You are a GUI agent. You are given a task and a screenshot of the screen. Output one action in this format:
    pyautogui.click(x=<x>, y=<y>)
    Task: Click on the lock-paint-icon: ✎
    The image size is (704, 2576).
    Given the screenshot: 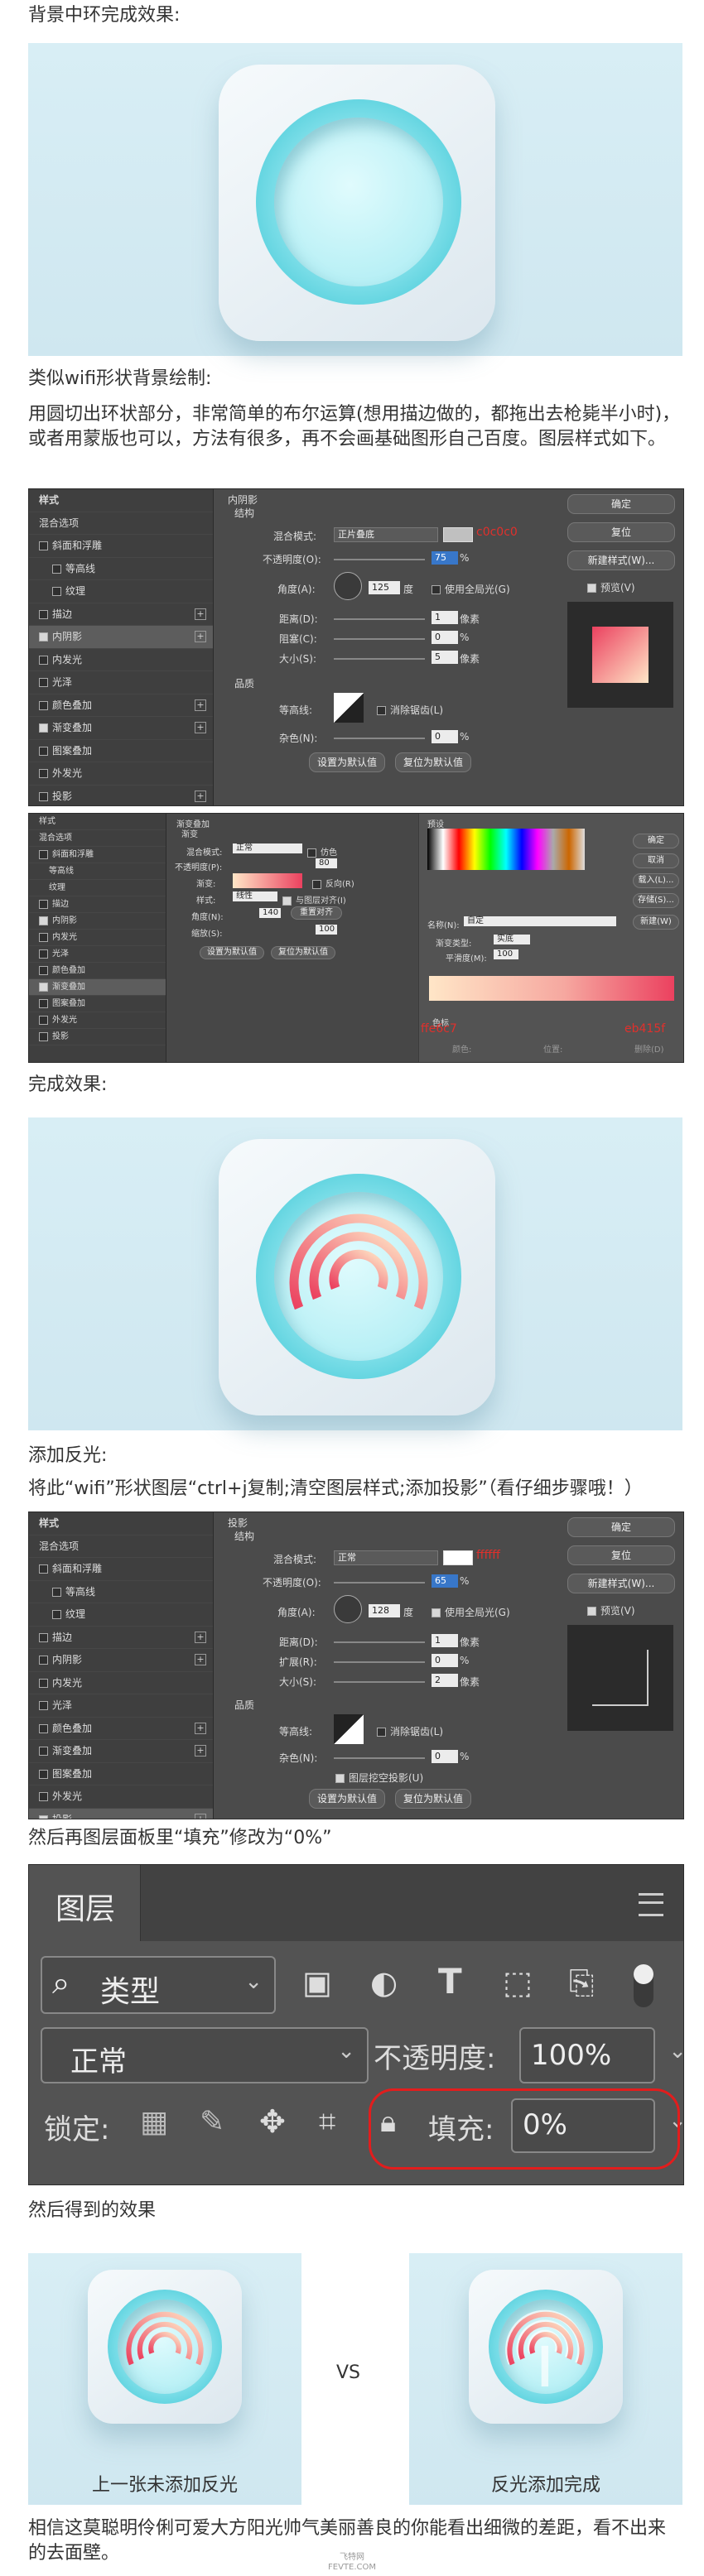 What is the action you would take?
    pyautogui.click(x=212, y=2122)
    